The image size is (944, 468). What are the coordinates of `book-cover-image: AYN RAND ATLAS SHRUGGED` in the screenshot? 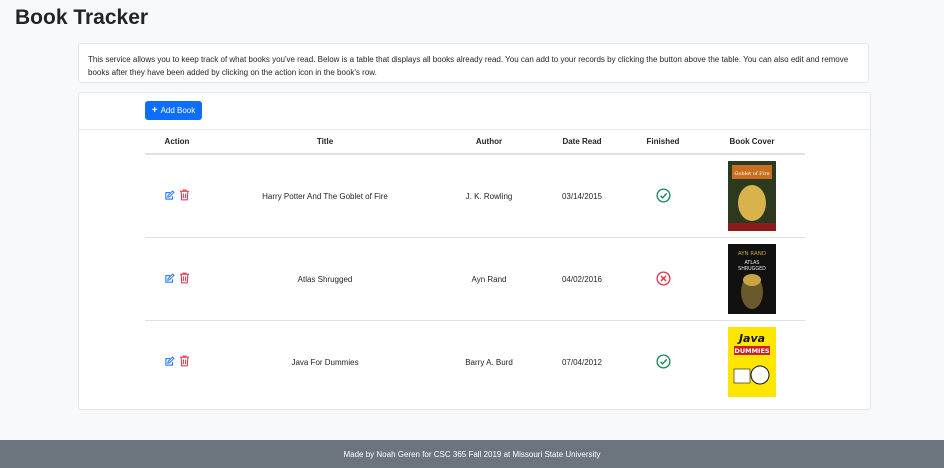 It's located at (752, 279).